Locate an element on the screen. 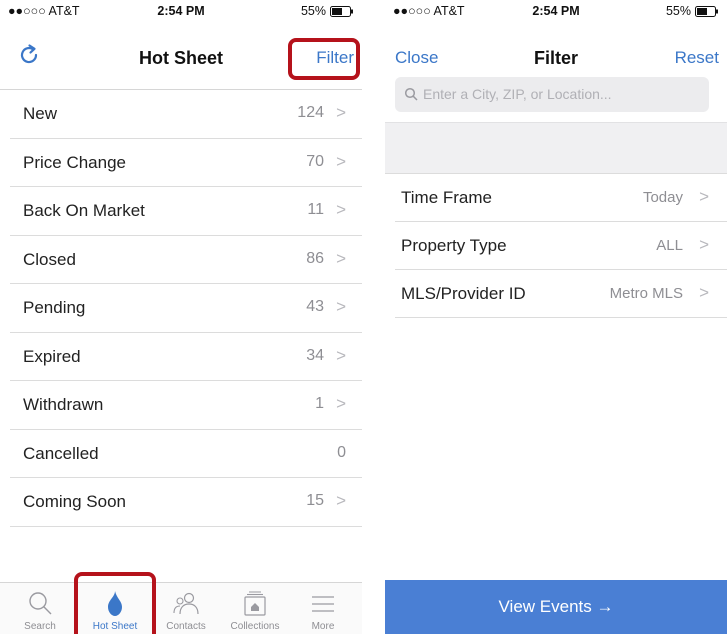 This screenshot has height=634, width=727. tab-label: Search is located at coordinates (40, 626).